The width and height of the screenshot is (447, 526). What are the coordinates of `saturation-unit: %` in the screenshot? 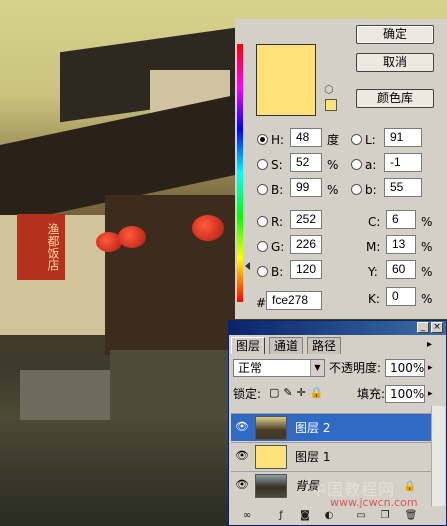 It's located at (333, 165).